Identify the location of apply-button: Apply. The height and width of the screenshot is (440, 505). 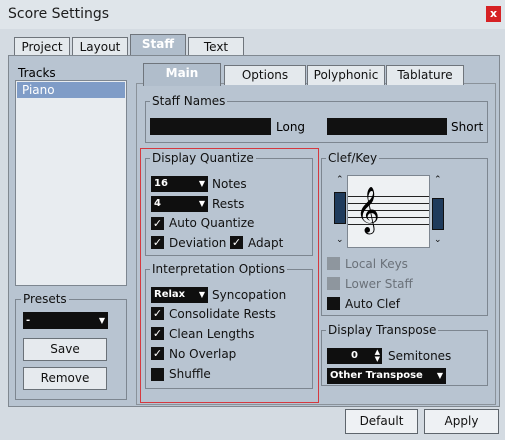
(461, 421).